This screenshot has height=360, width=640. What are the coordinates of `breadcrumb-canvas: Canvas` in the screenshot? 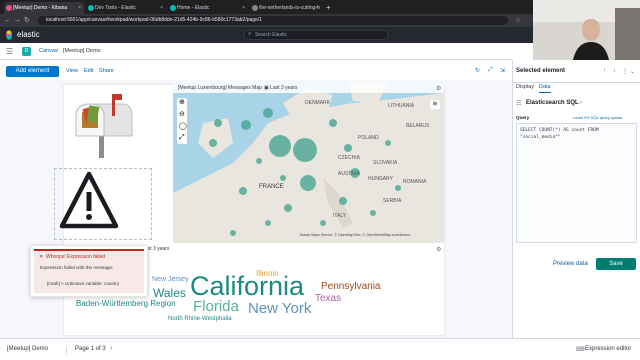 It's located at (48, 51).